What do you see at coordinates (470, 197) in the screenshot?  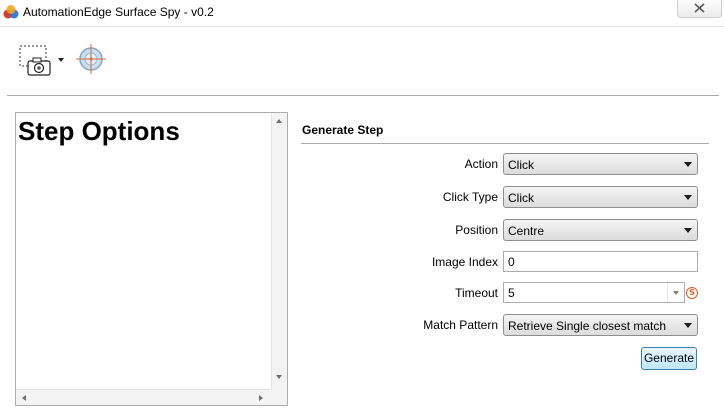 I see `click-type-label: Click Type` at bounding box center [470, 197].